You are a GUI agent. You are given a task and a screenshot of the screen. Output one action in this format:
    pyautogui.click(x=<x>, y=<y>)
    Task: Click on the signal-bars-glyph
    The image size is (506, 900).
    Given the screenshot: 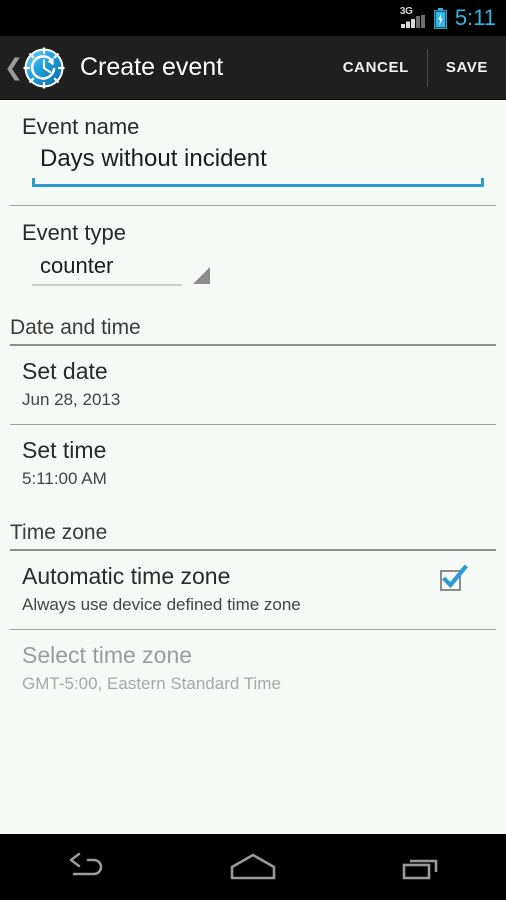 What is the action you would take?
    pyautogui.click(x=412, y=21)
    